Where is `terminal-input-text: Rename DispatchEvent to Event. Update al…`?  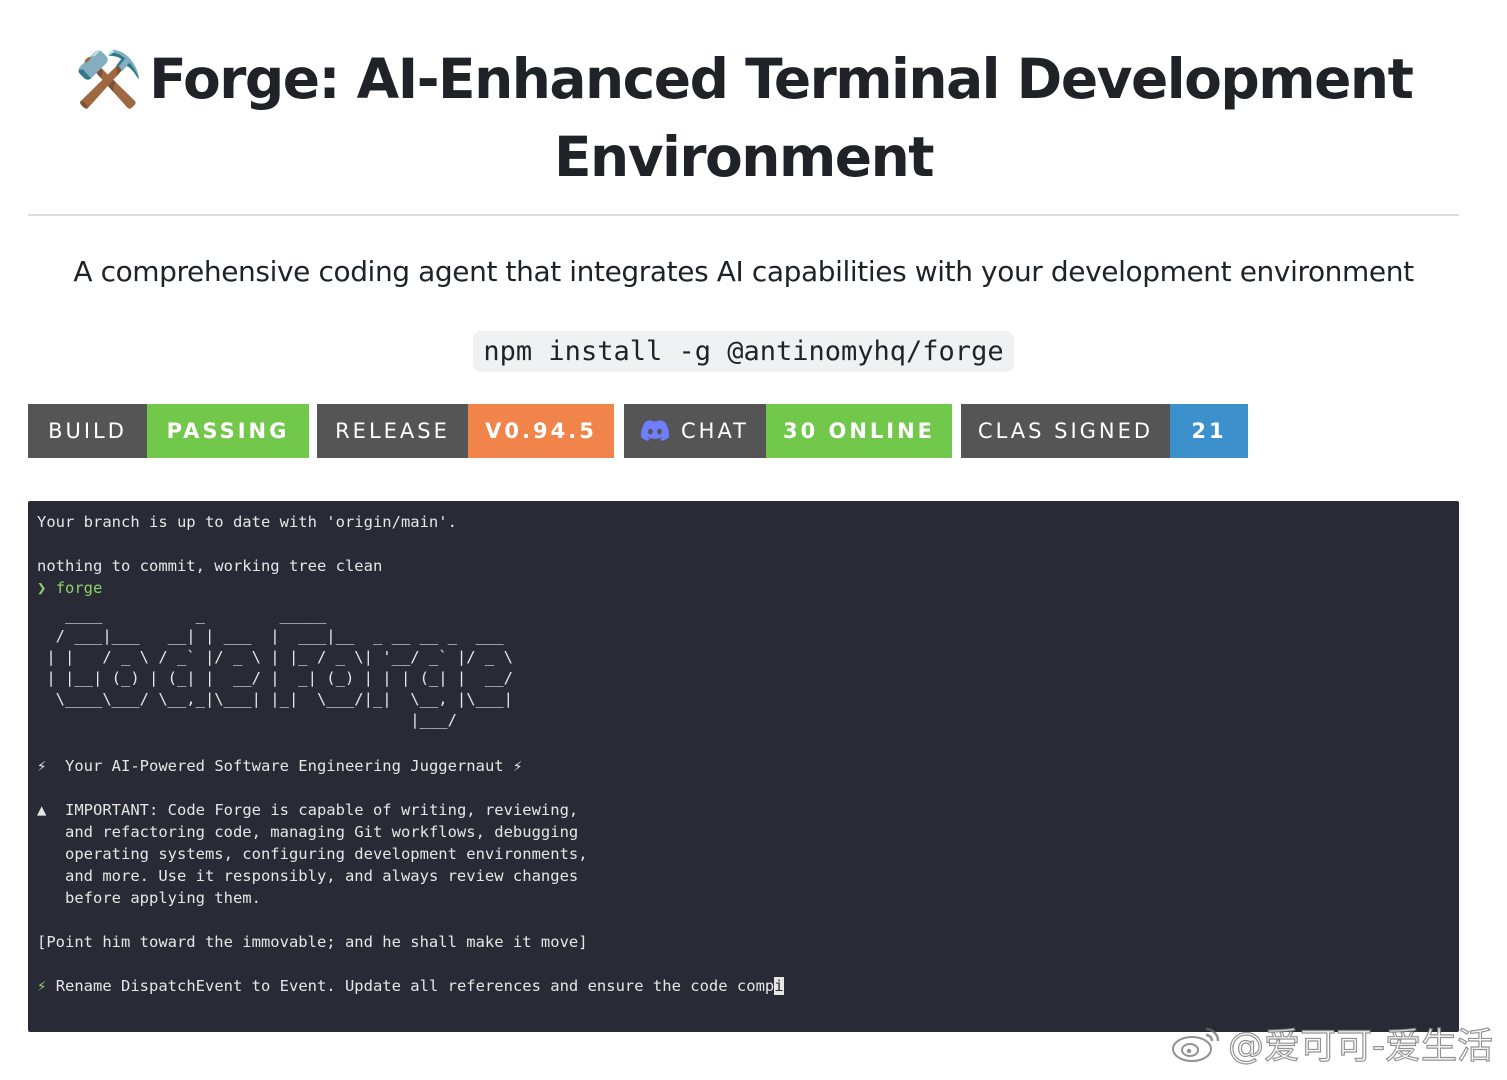
terminal-input-text: Rename DispatchEvent to Event. Update al… is located at coordinates (415, 986).